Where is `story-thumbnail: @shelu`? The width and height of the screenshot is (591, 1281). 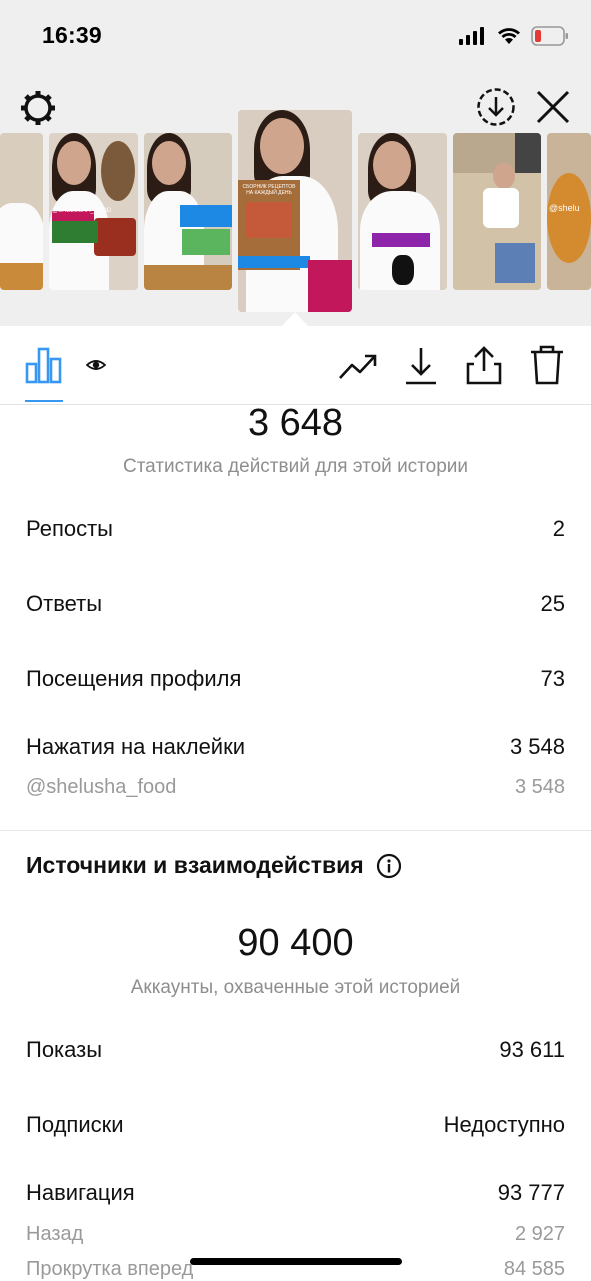
story-thumbnail: @shelu is located at coordinates (569, 211).